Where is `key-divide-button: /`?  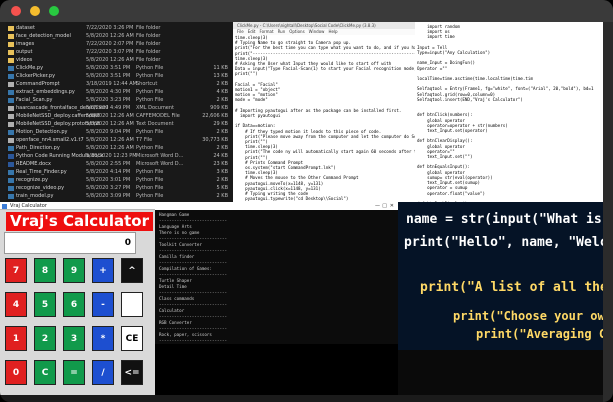
key-divide-button: / is located at coordinates (103, 372).